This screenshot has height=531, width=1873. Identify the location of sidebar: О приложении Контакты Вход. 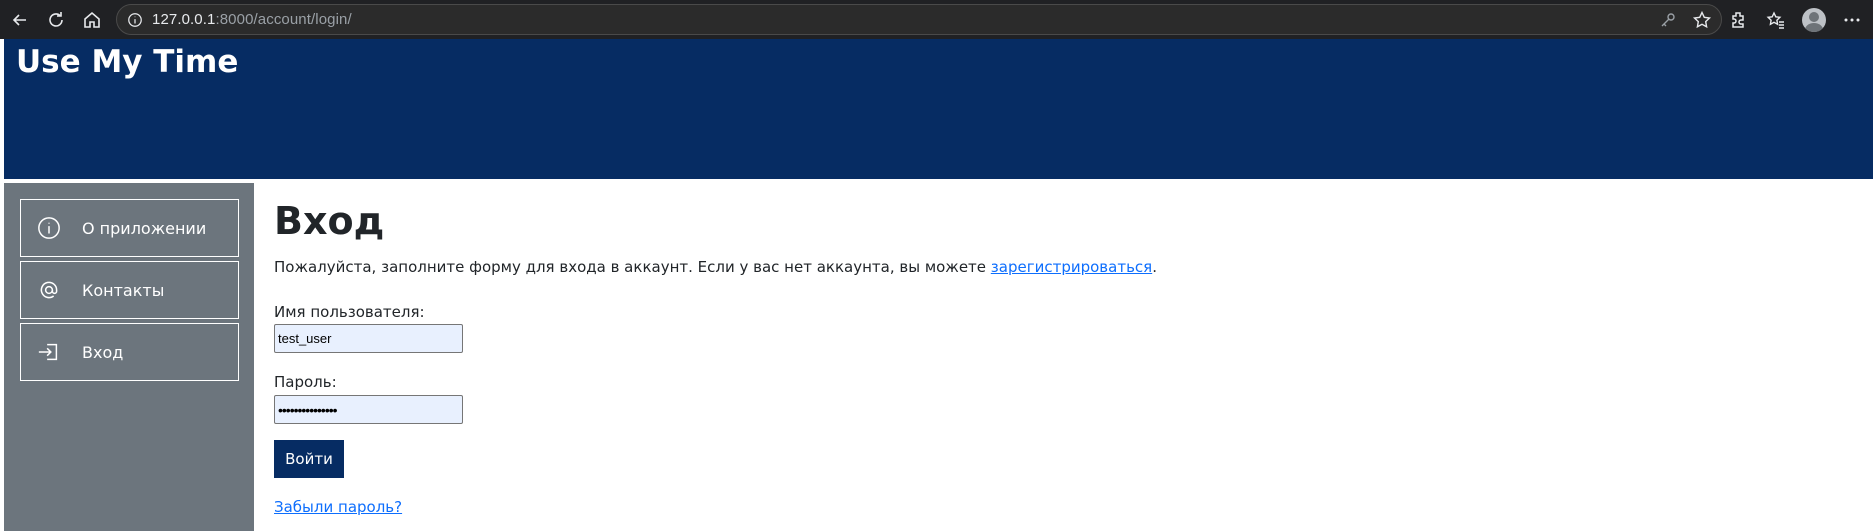
(129, 357).